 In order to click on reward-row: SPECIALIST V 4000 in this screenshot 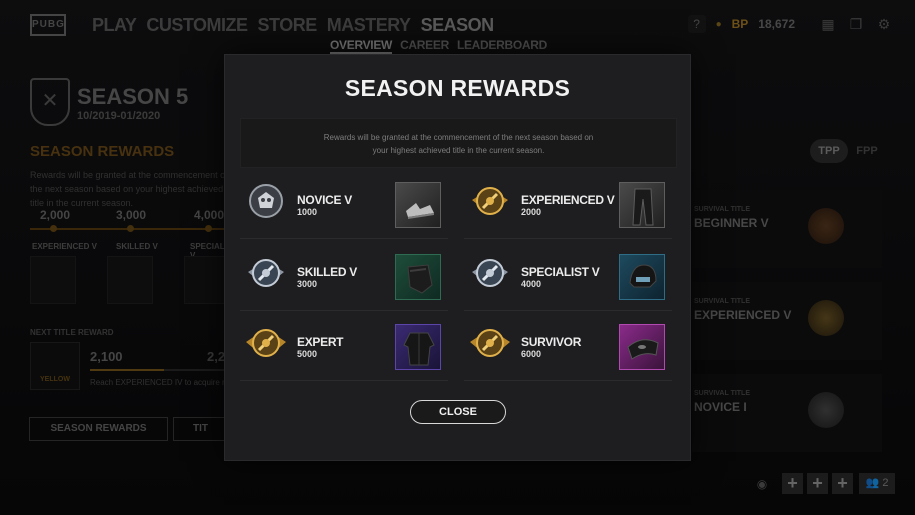, I will do `click(568, 275)`.